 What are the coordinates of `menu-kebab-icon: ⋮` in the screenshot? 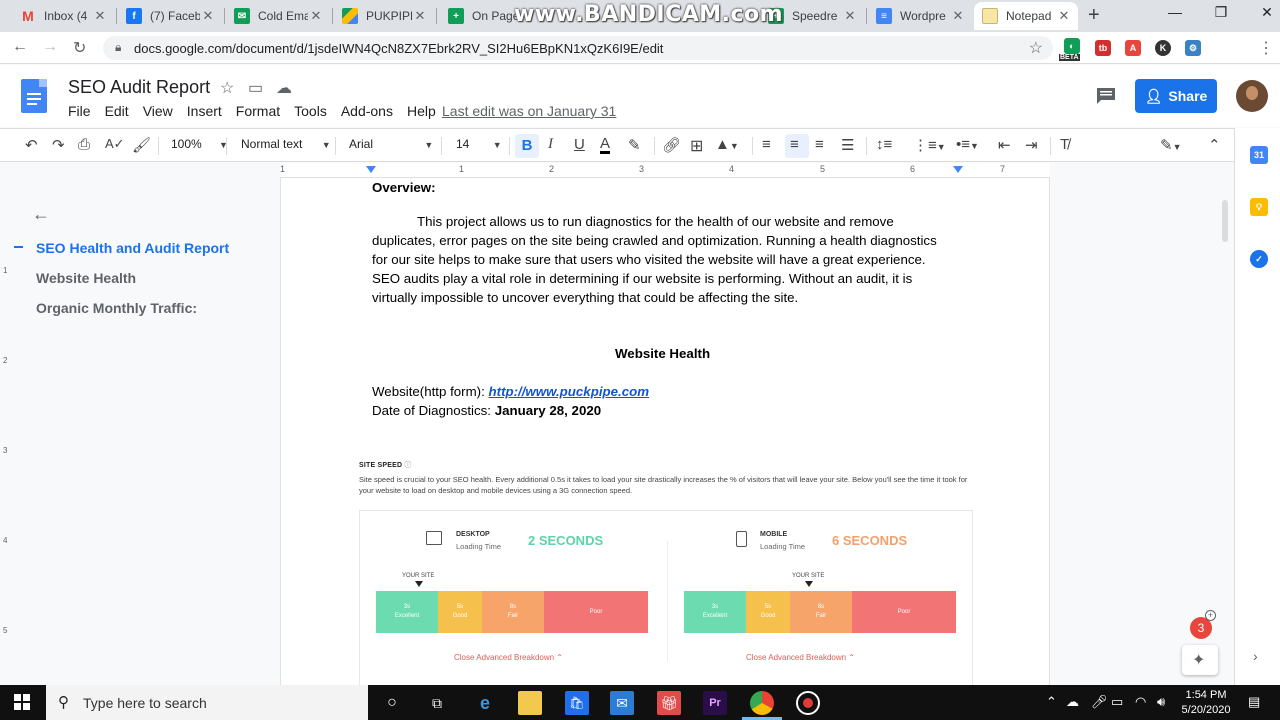 It's located at (1266, 48).